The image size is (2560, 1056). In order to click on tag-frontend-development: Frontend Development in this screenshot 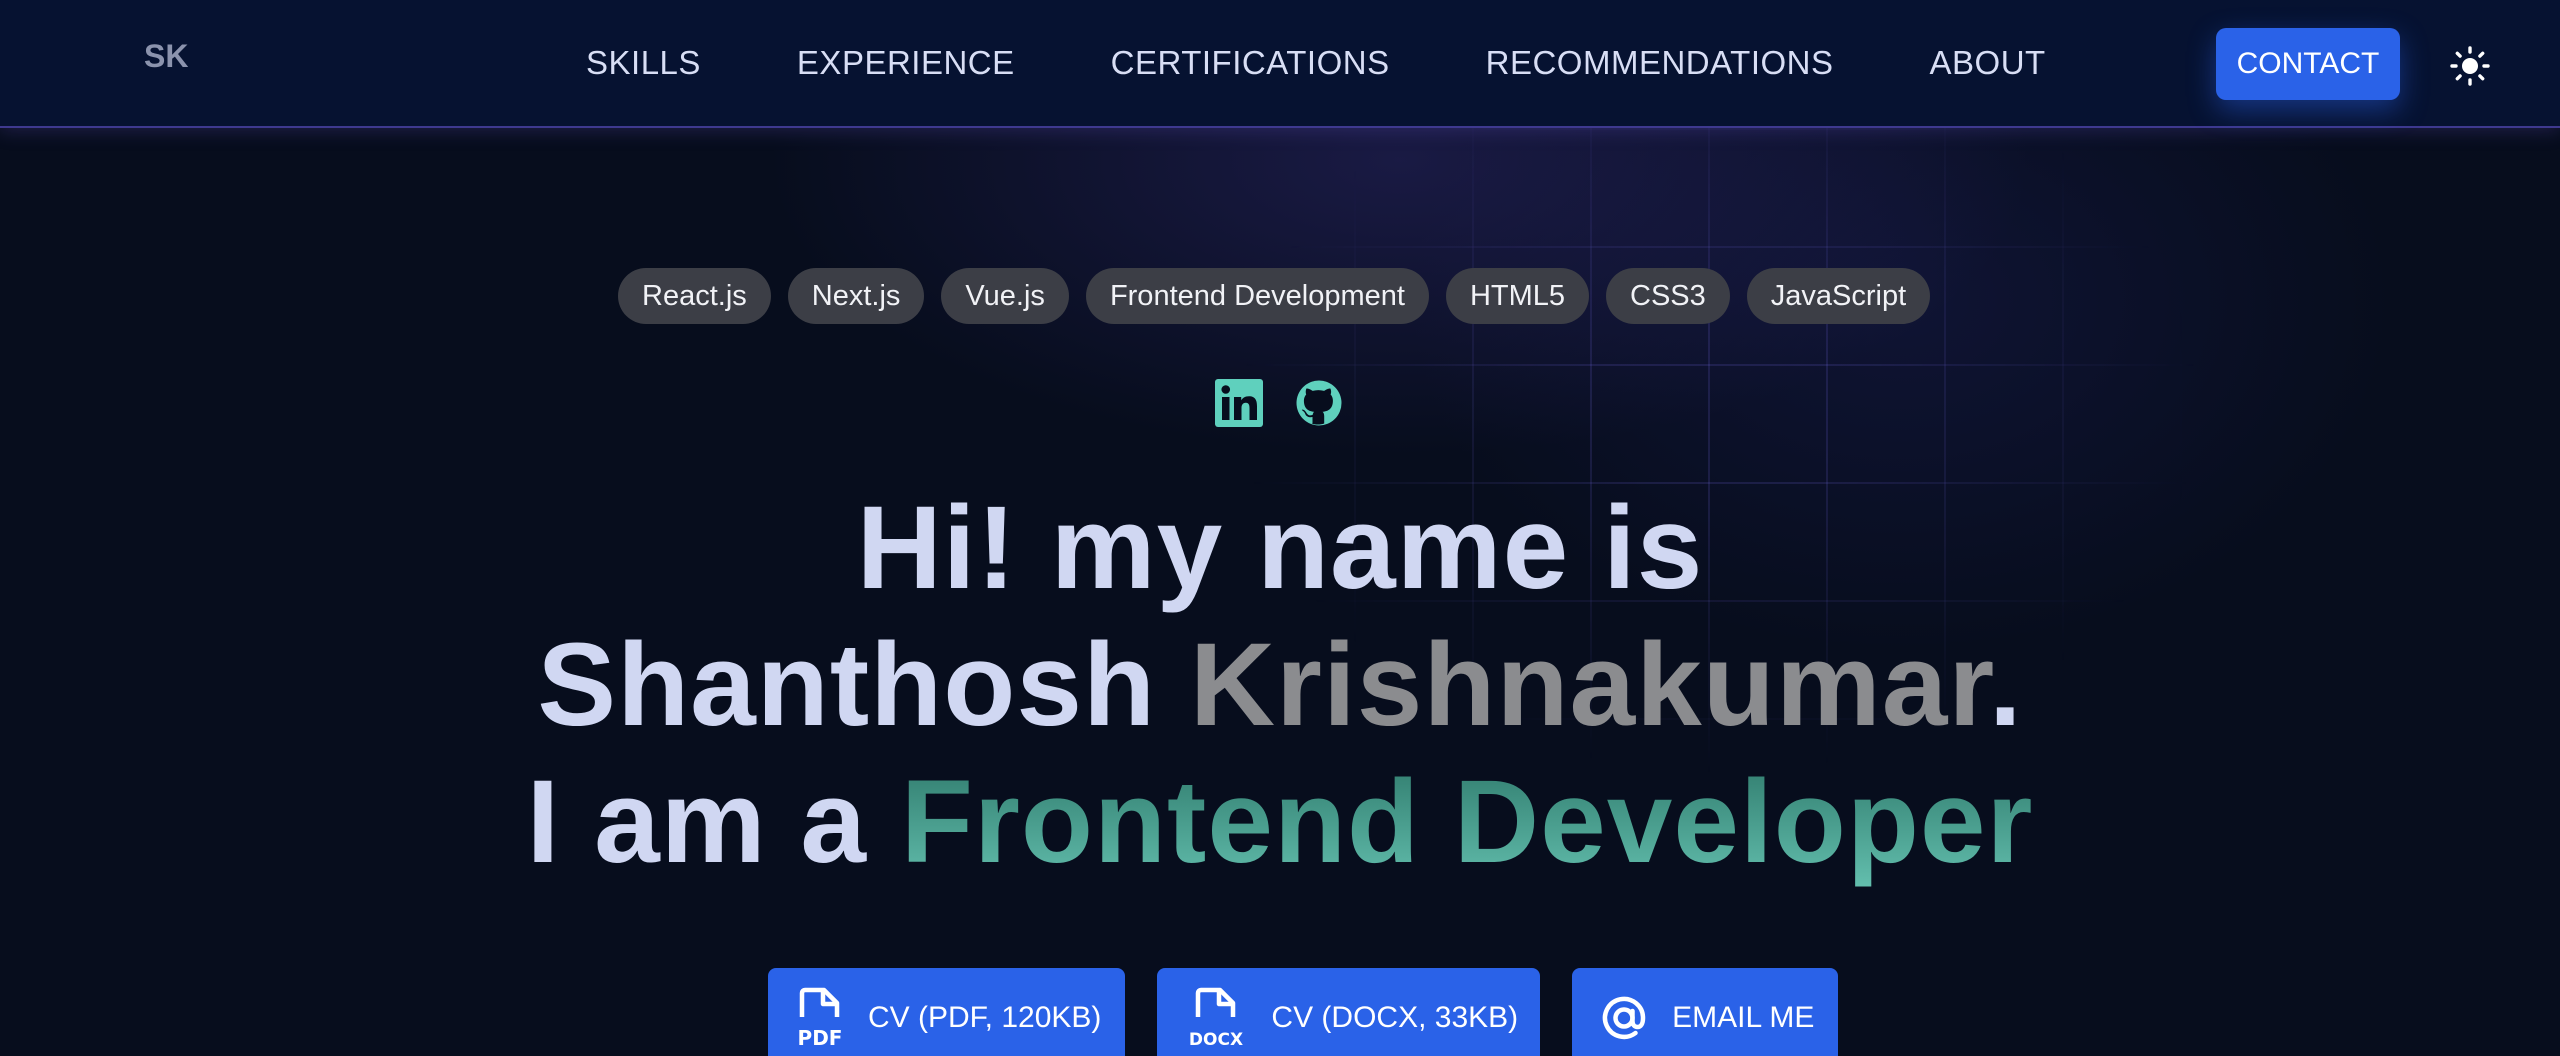, I will do `click(1257, 296)`.